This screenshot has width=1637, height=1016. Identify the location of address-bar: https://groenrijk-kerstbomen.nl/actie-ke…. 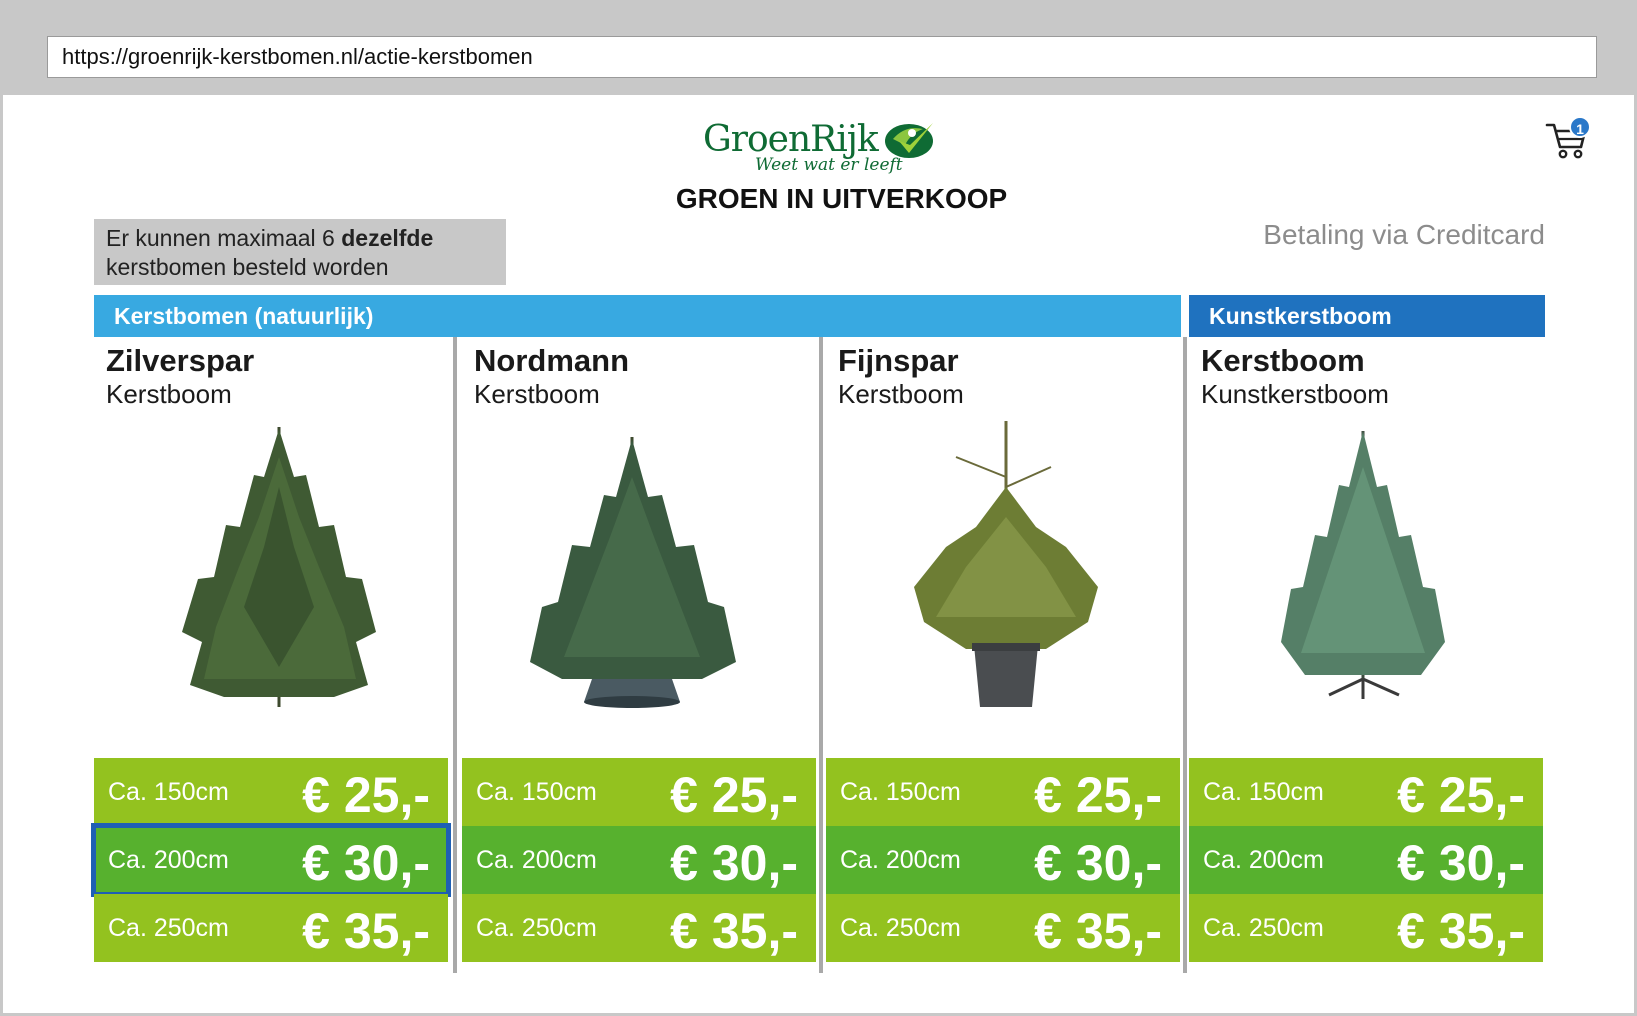
(822, 57).